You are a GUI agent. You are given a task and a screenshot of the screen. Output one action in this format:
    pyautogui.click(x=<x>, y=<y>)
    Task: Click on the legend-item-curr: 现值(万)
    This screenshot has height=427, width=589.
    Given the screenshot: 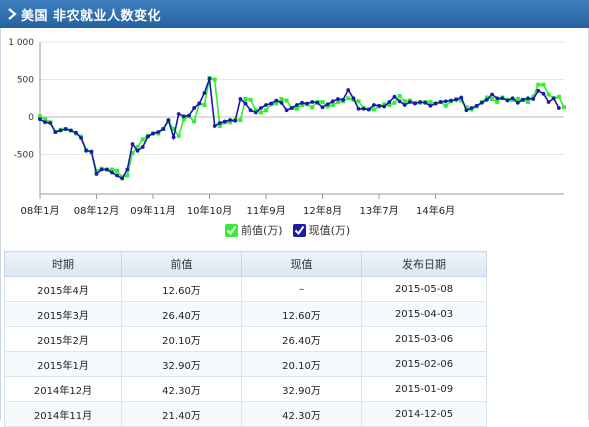 What is the action you would take?
    pyautogui.click(x=321, y=230)
    